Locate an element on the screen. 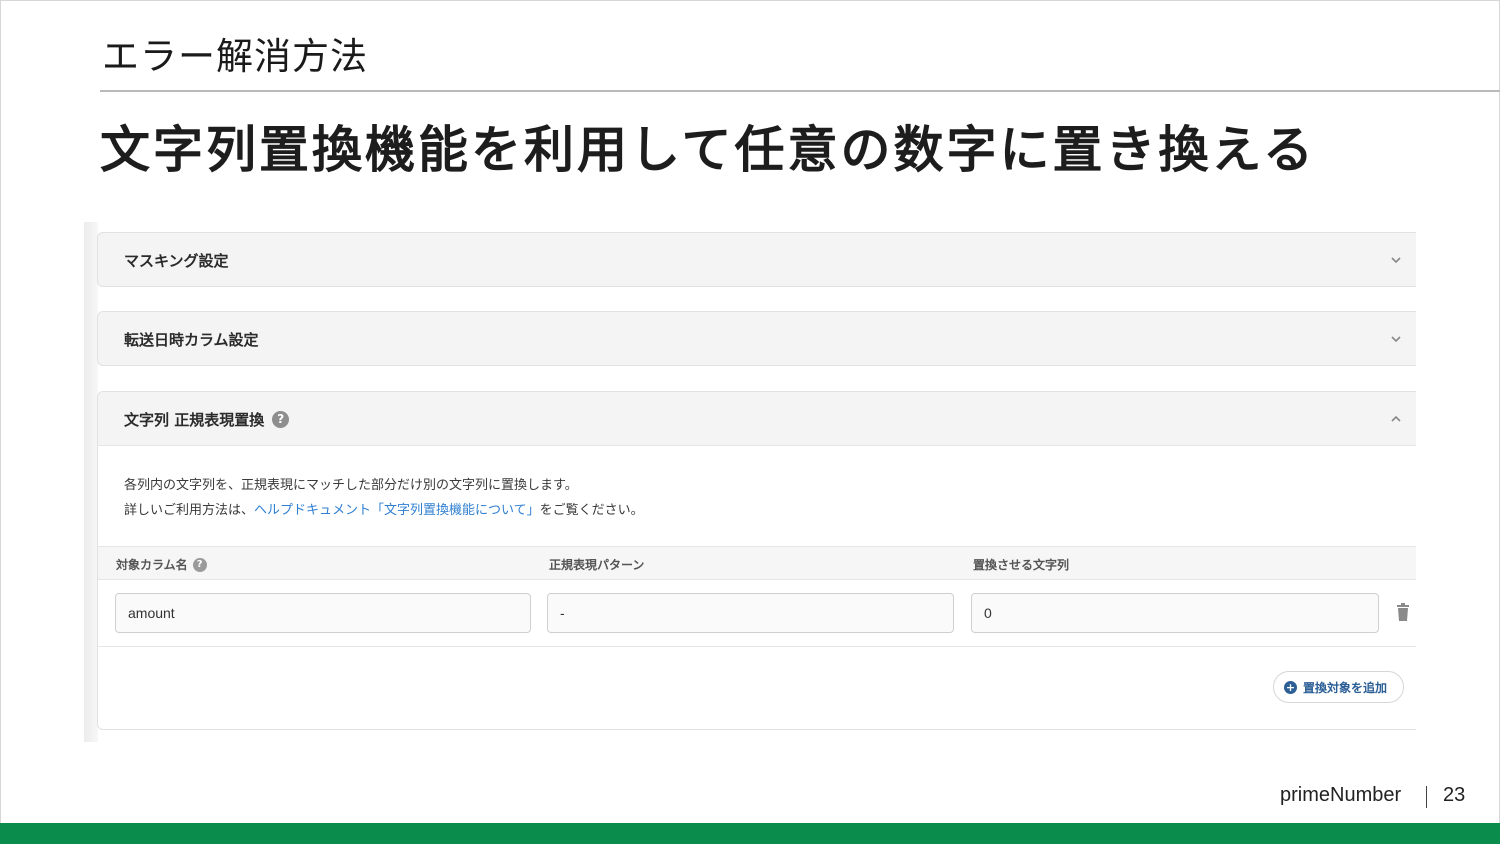 This screenshot has height=844, width=1500. regex-pattern-input: - is located at coordinates (750, 613).